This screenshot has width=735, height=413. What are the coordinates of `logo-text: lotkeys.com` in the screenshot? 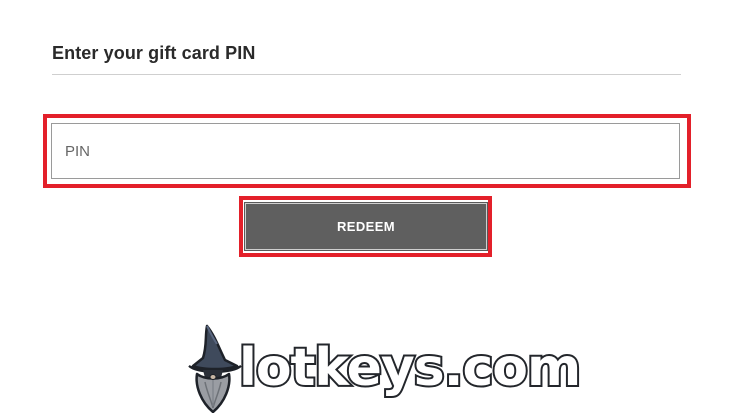 It's located at (410, 368).